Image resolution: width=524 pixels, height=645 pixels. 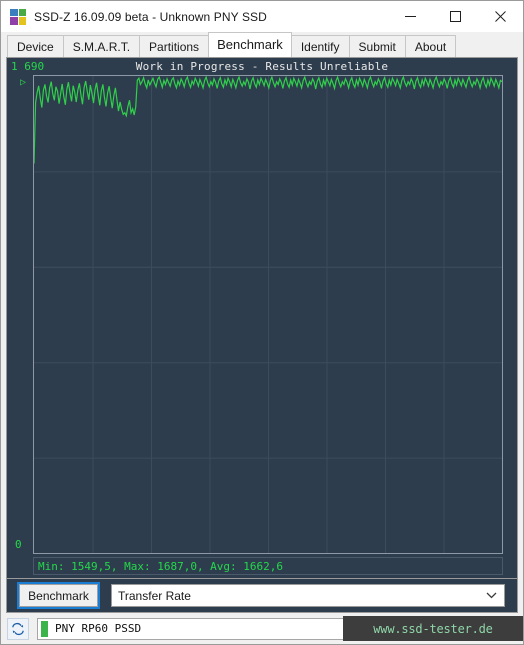 I want to click on chevron-down-icon, so click(x=491, y=595).